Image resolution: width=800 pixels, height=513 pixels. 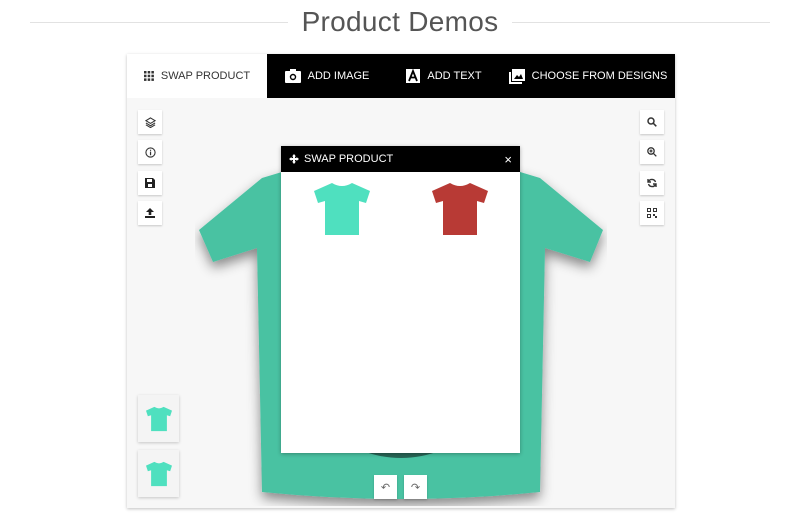 What do you see at coordinates (460, 209) in the screenshot?
I see `product-option-red` at bounding box center [460, 209].